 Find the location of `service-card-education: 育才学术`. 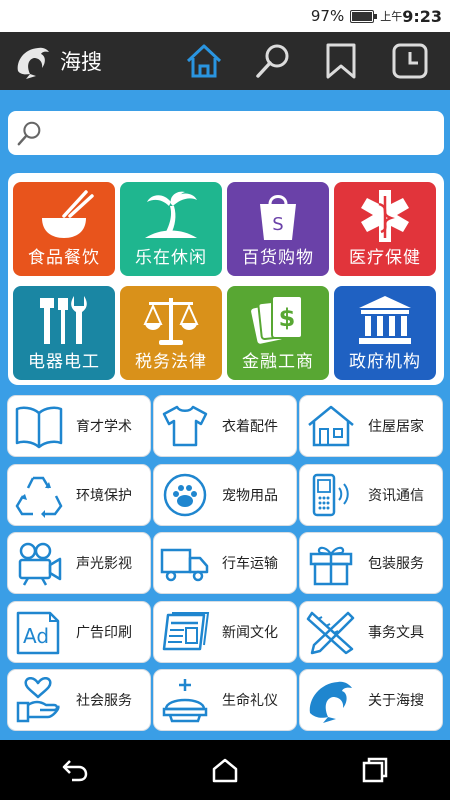

service-card-education: 育才学术 is located at coordinates (79, 426).